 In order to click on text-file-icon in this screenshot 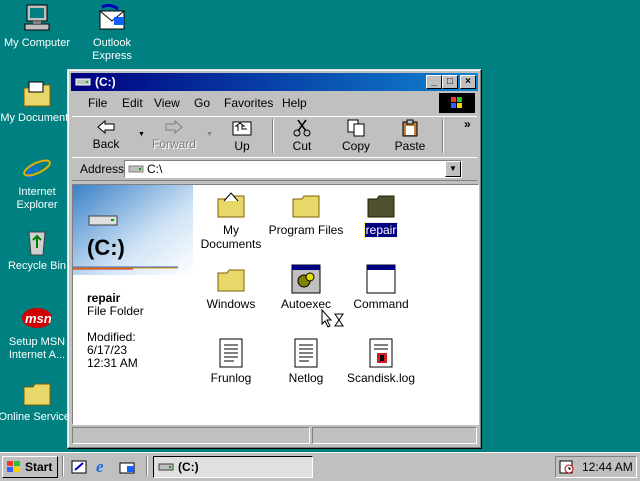, I will do `click(231, 353)`.